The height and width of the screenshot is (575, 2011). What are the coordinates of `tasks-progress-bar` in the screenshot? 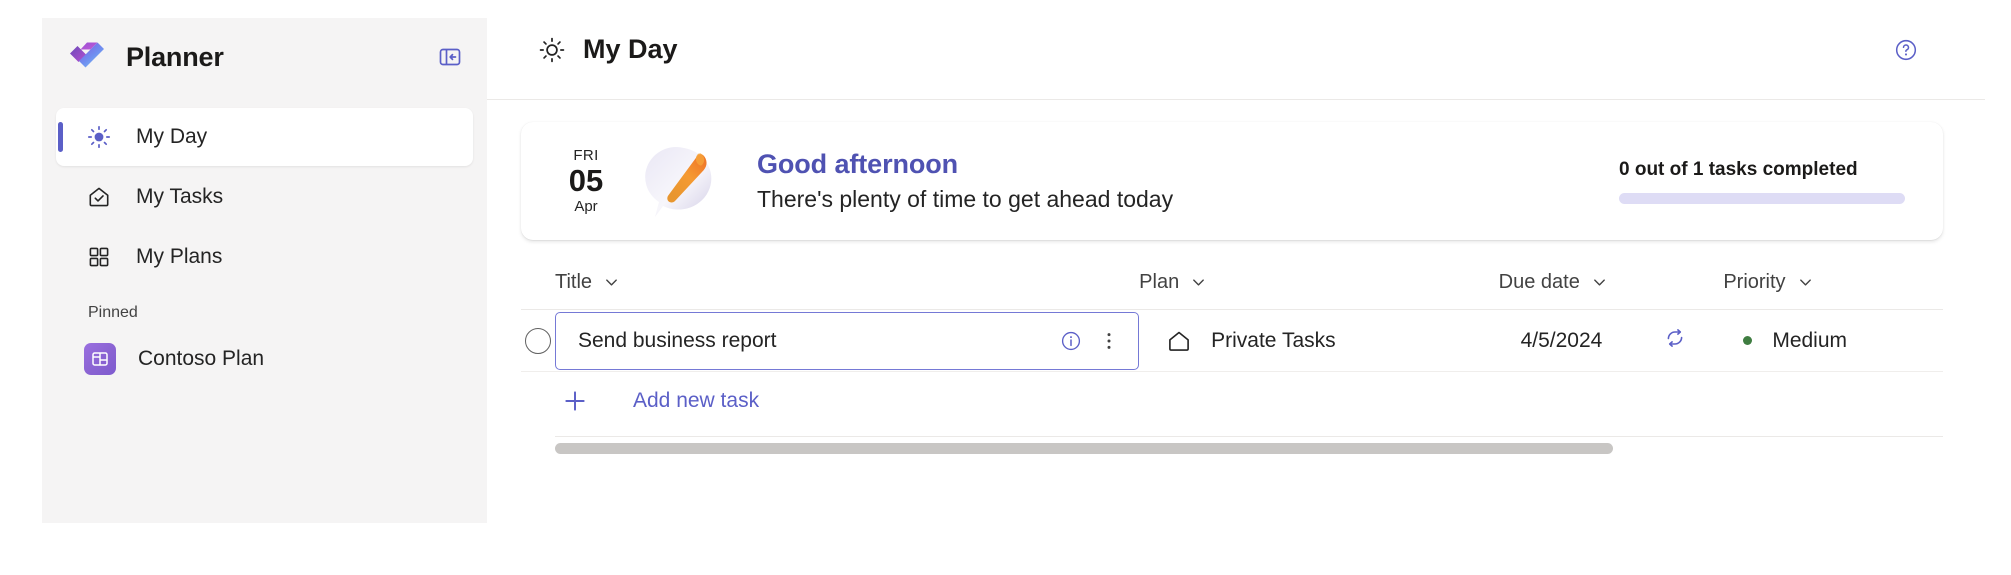 It's located at (1762, 198).